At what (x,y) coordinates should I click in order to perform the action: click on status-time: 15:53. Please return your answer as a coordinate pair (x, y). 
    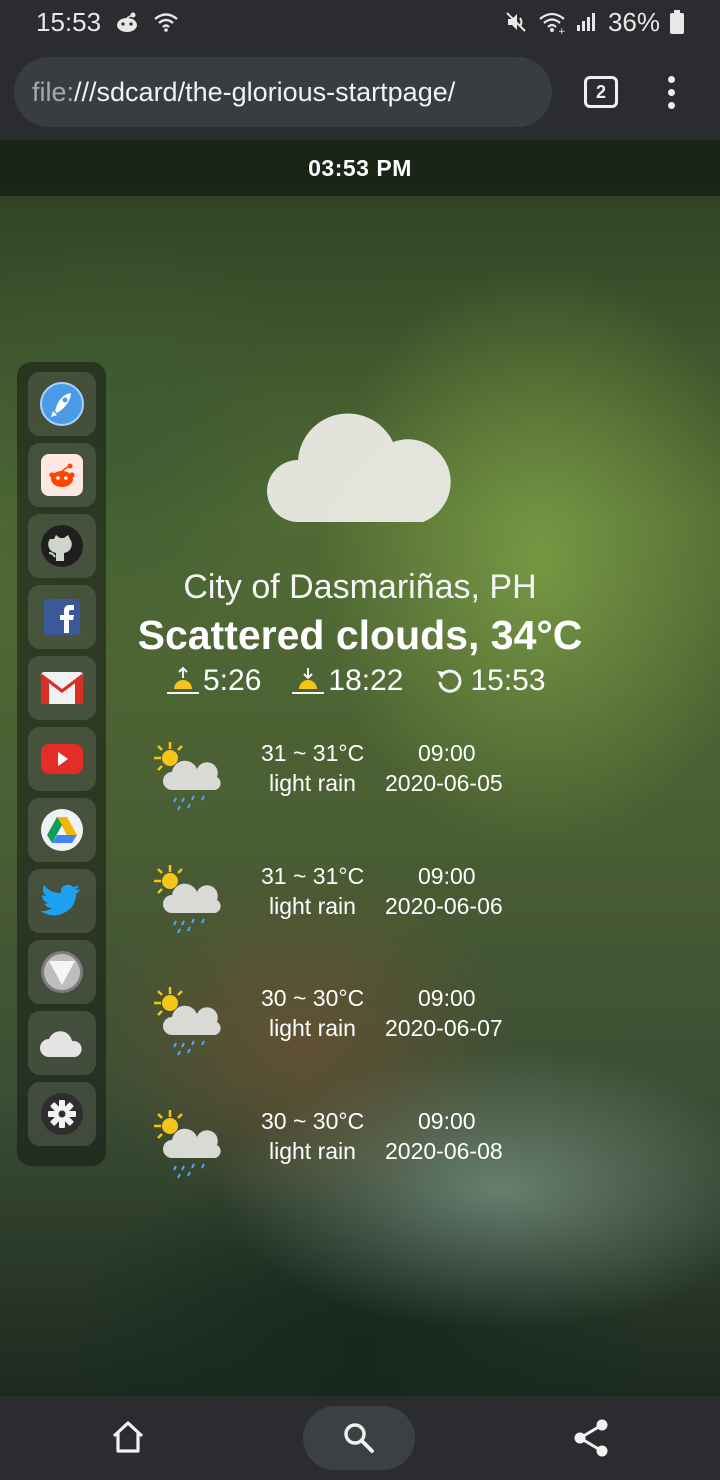
    Looking at the image, I should click on (69, 21).